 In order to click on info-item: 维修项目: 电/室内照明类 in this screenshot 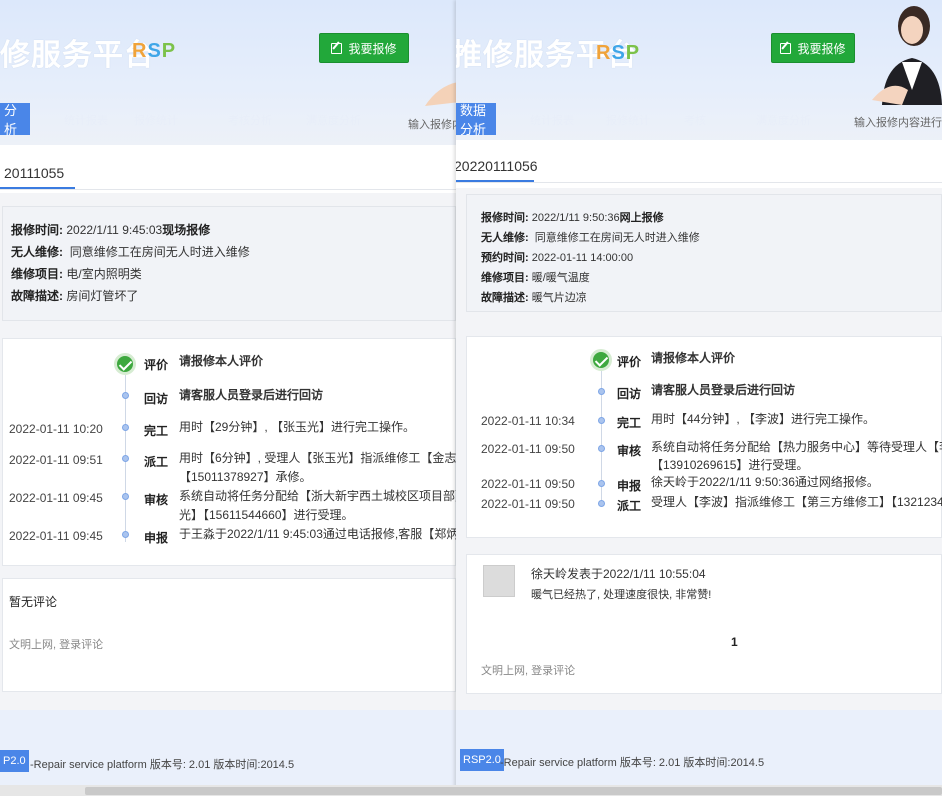, I will do `click(76, 274)`.